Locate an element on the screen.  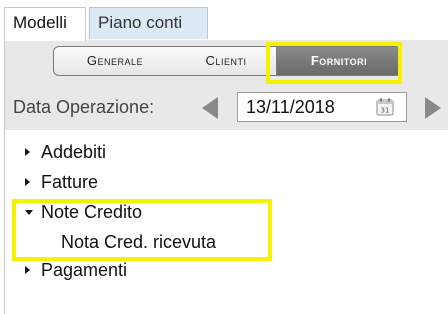
date-field: 13/11/2018 31 is located at coordinates (322, 107).